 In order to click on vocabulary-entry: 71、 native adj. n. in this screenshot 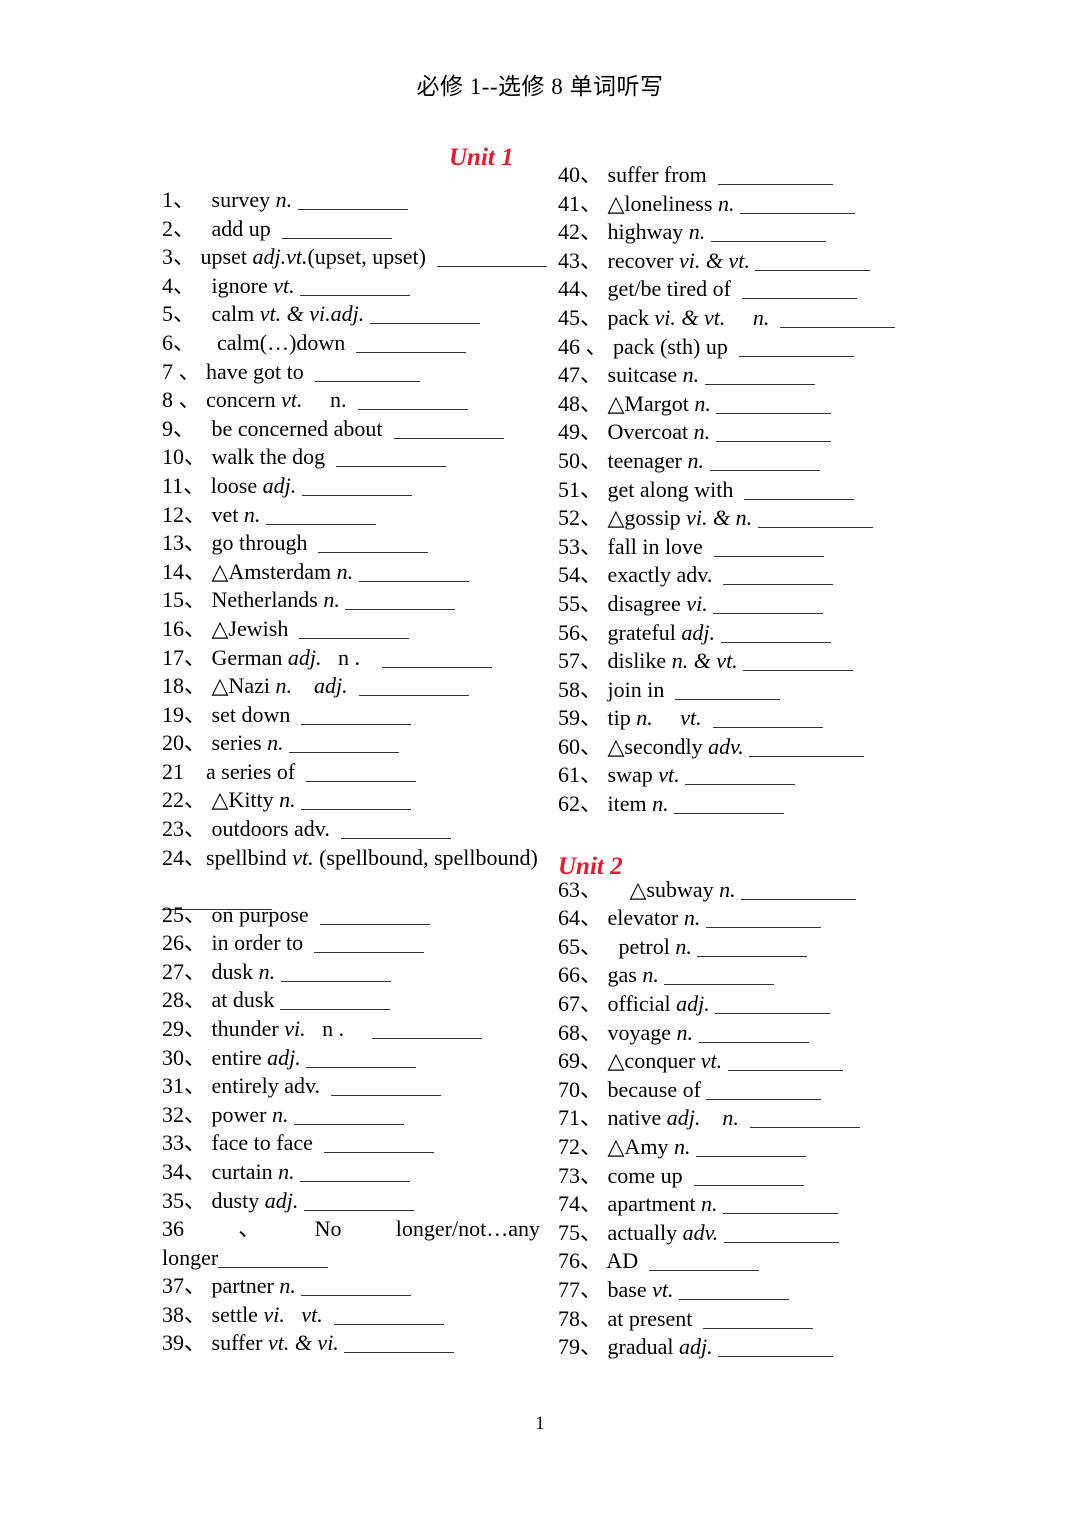, I will do `click(744, 1118)`.